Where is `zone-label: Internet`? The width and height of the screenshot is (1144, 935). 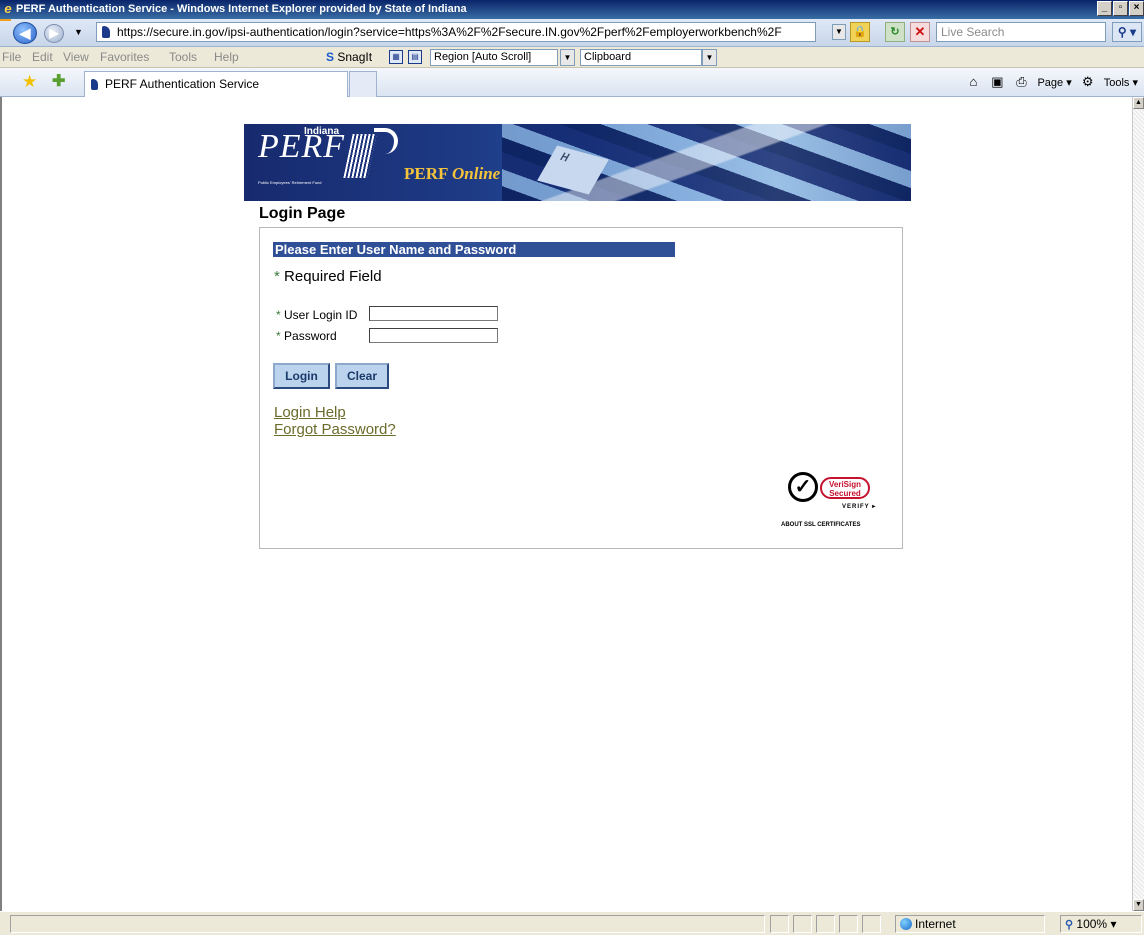 zone-label: Internet is located at coordinates (935, 924).